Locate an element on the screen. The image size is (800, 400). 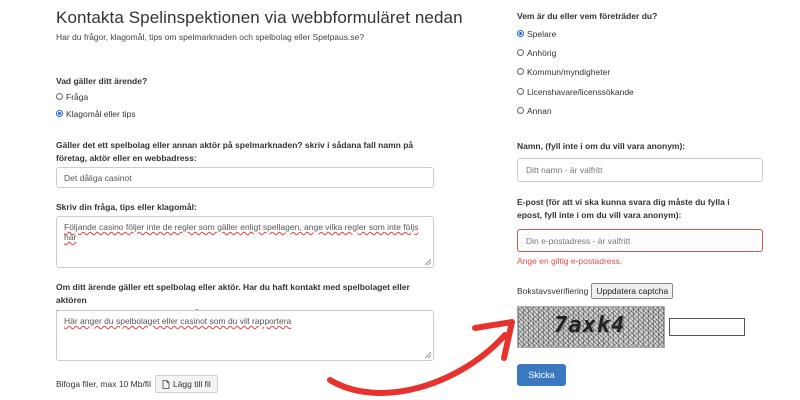
radio-licenshavare: Licenshavare/licenssökande is located at coordinates (575, 91).